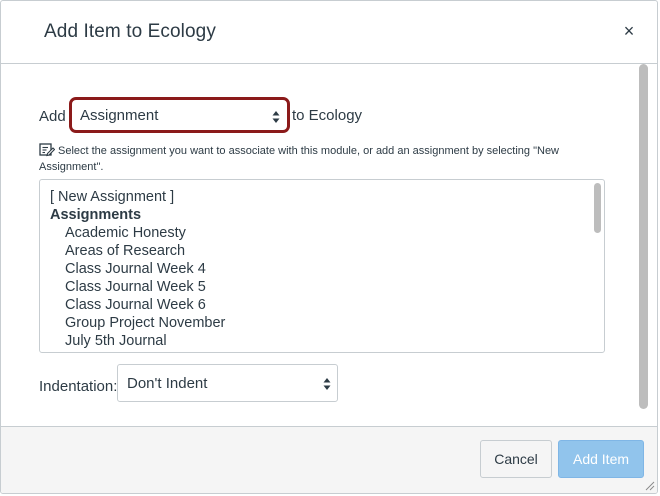 The width and height of the screenshot is (660, 496). What do you see at coordinates (329, 32) in the screenshot?
I see `dialog-titlebar: Add Item to Ecology ×` at bounding box center [329, 32].